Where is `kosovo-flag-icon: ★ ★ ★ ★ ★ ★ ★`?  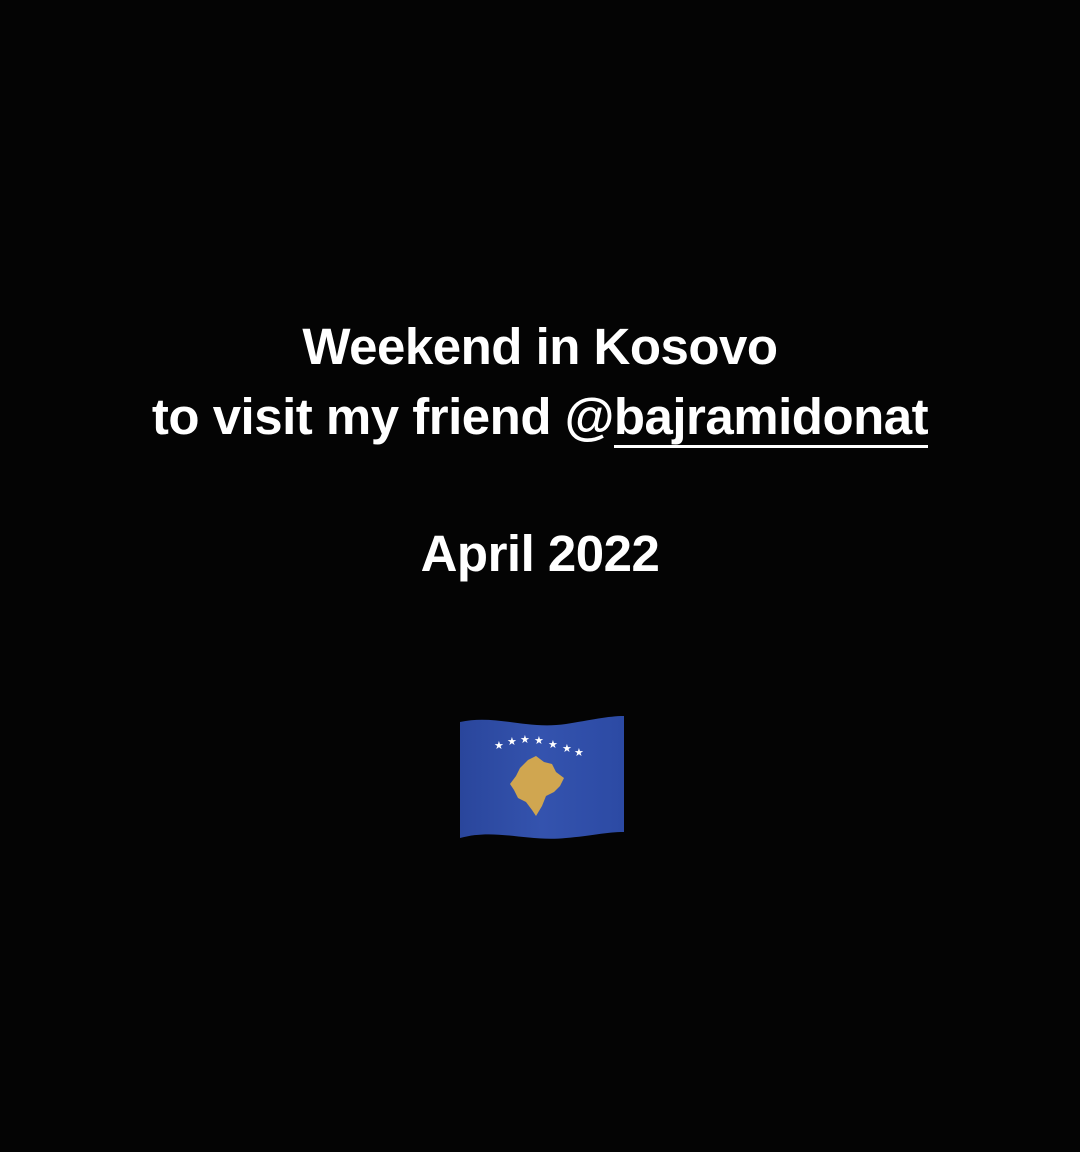 kosovo-flag-icon: ★ ★ ★ ★ ★ ★ ★ is located at coordinates (542, 777).